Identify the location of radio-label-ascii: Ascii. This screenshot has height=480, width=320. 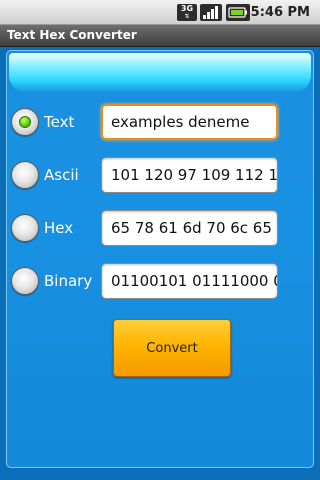
(61, 175).